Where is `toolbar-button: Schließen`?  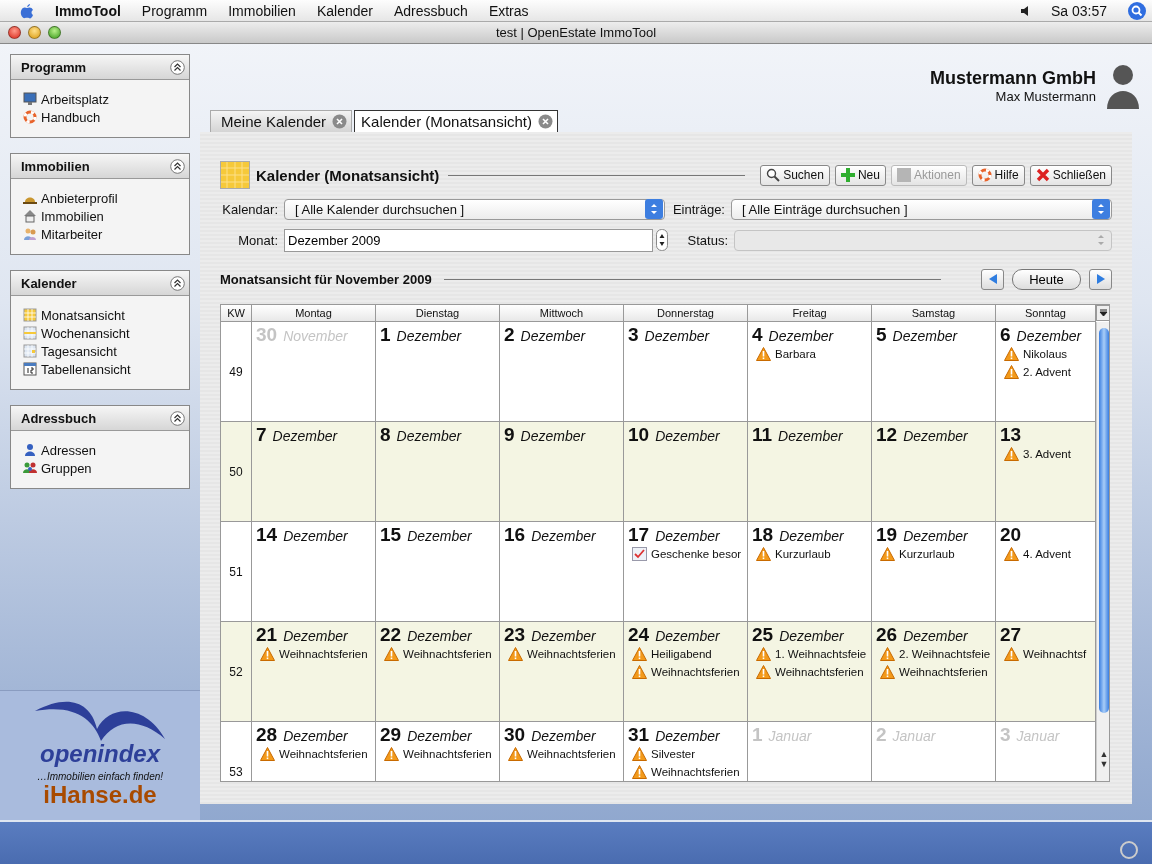
toolbar-button: Schließen is located at coordinates (1070, 175).